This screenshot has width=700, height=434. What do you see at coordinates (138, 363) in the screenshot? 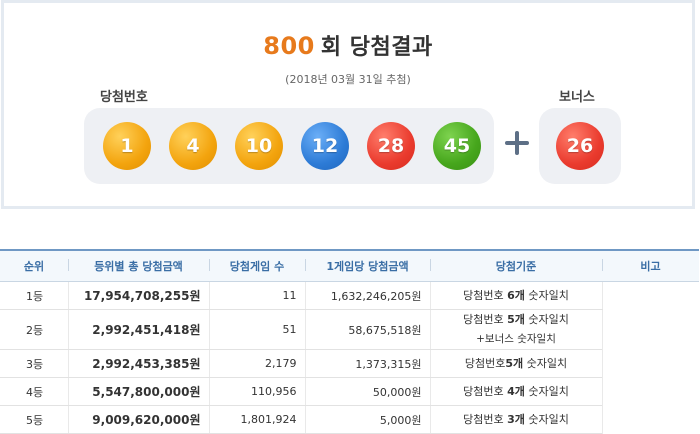
I see `total-prize-cell: 2,992,453,385원` at bounding box center [138, 363].